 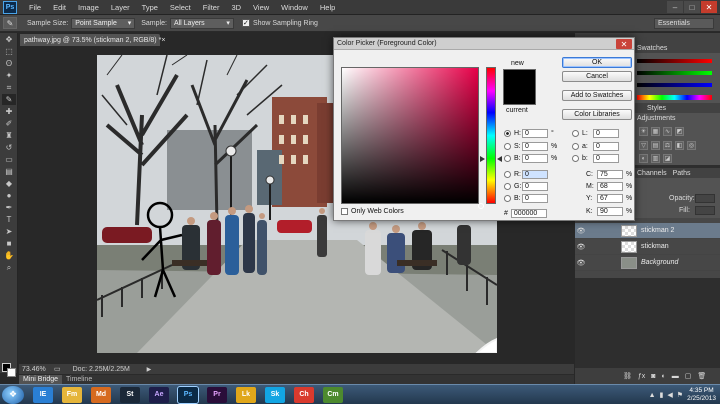 I want to click on green-slider, so click(x=674, y=73).